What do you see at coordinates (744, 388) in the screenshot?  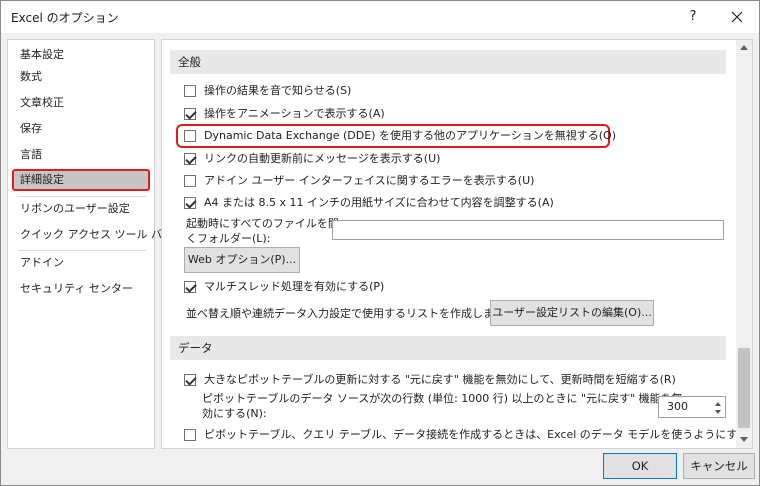 I see `scrollbar-thumb` at bounding box center [744, 388].